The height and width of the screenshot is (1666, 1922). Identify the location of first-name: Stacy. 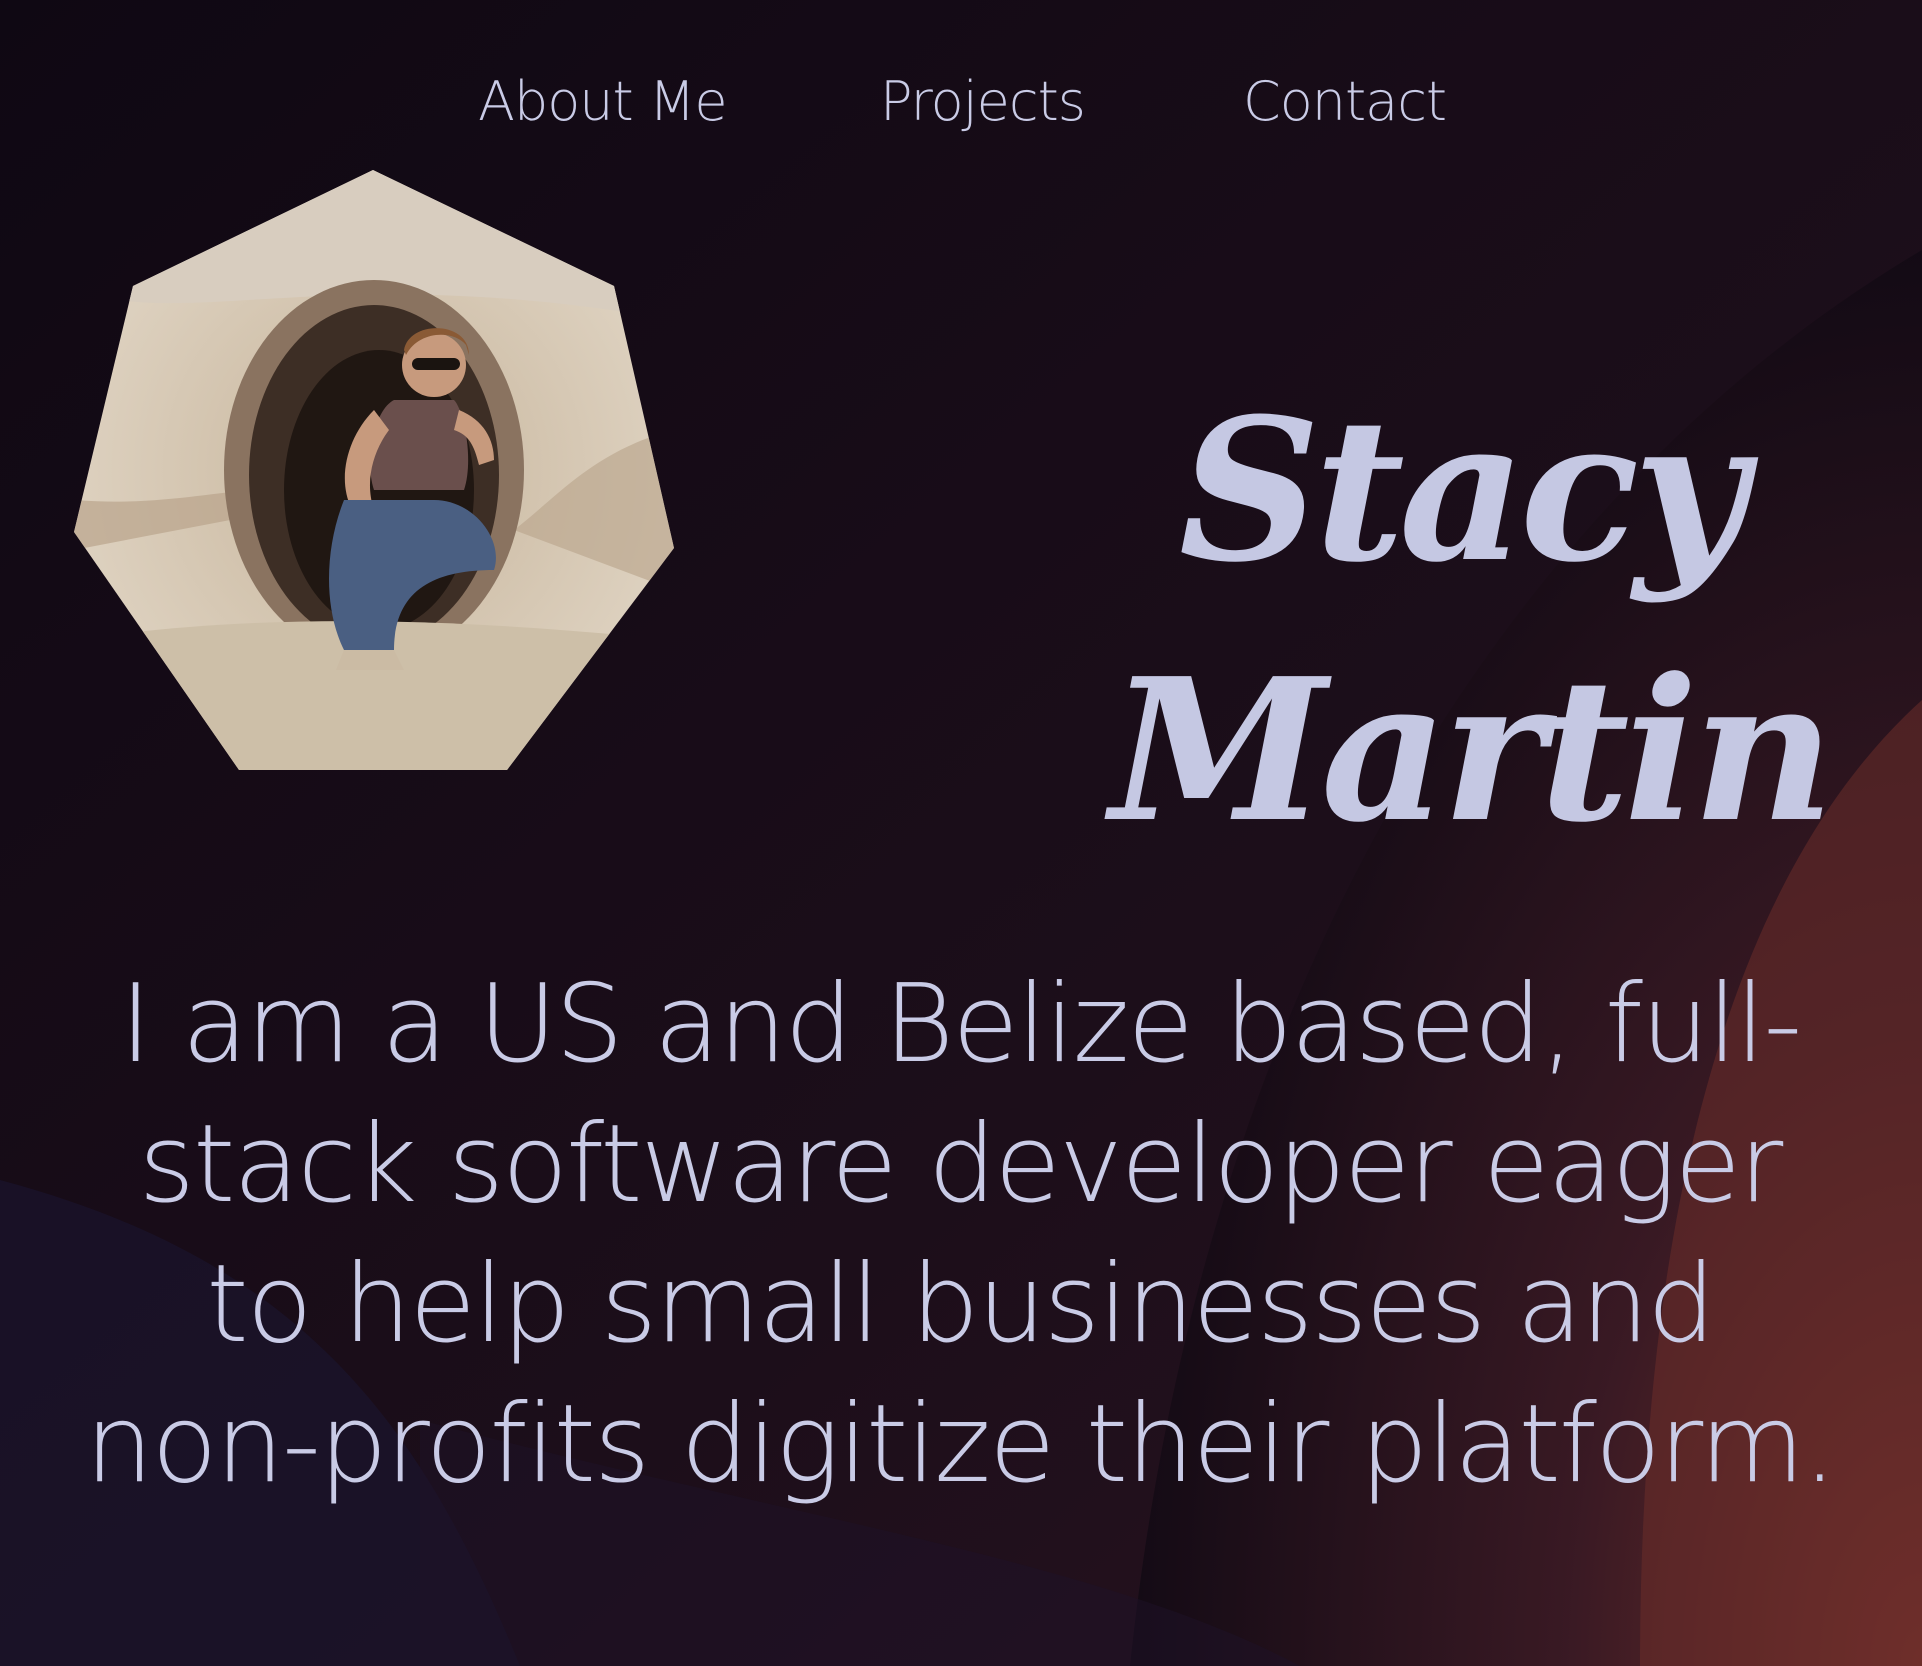
(1462, 491).